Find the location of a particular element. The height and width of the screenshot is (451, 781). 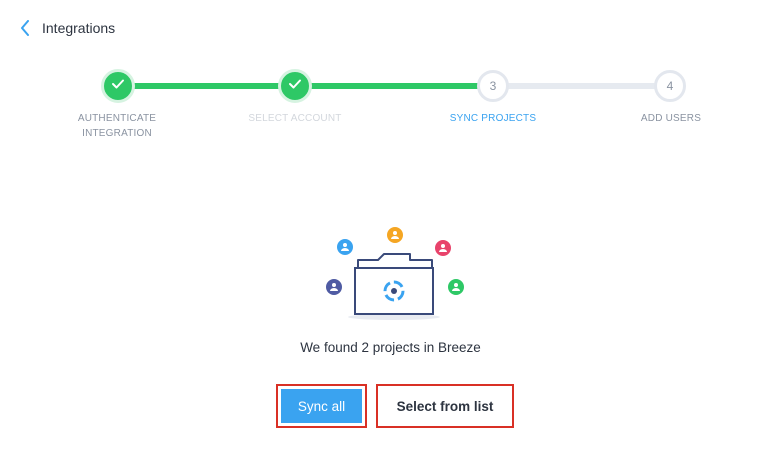

step-1-node is located at coordinates (118, 86).